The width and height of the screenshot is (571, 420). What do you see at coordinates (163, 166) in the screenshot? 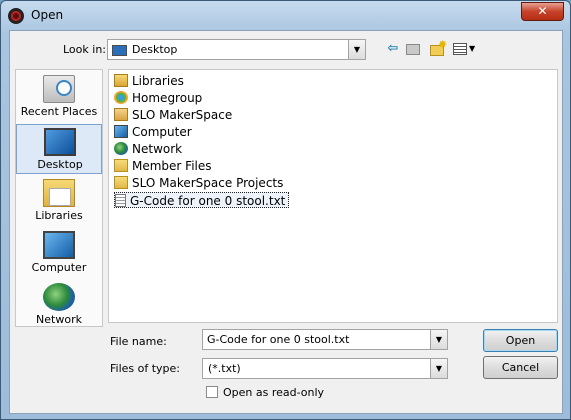
I see `list-item: Member Files` at bounding box center [163, 166].